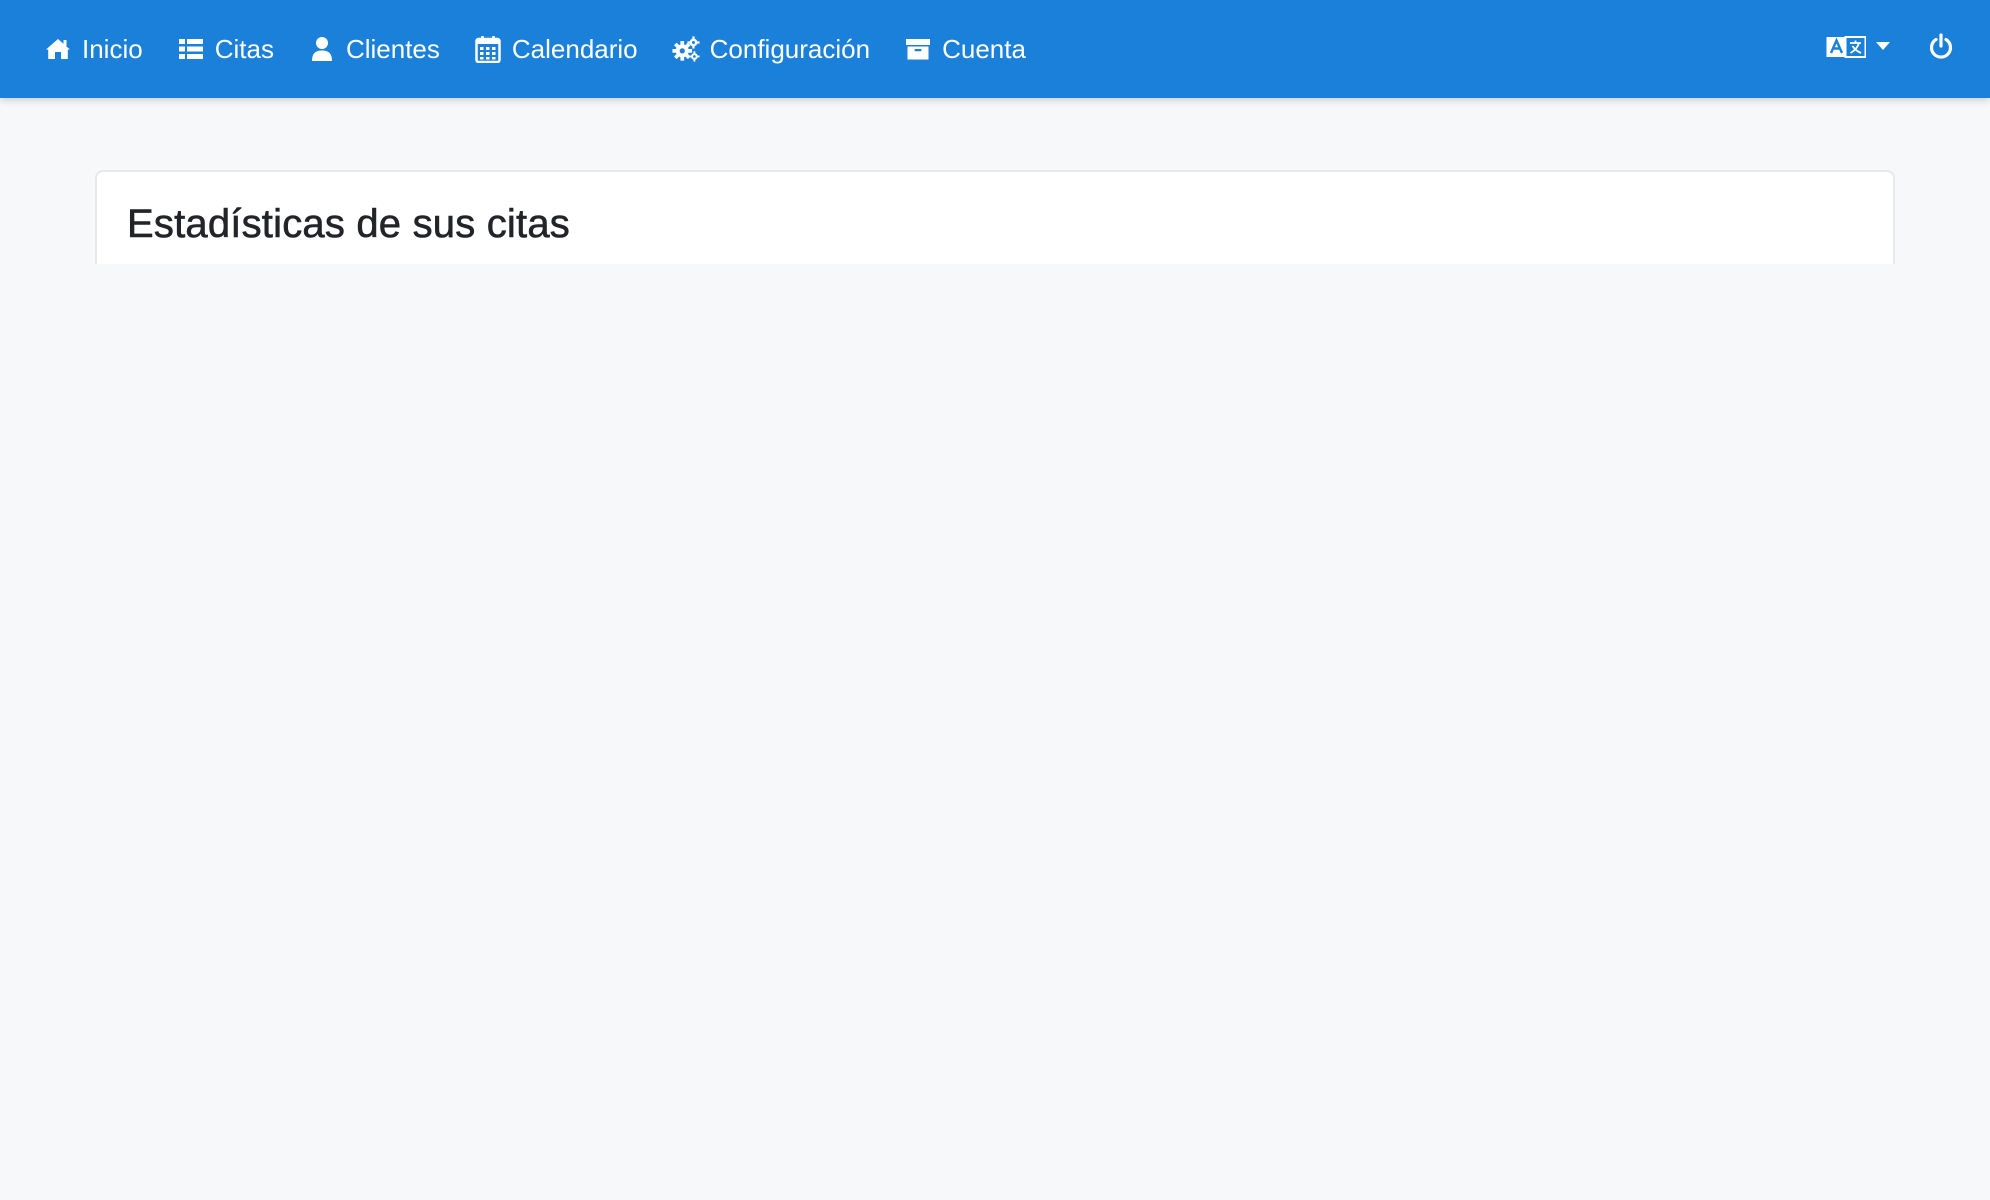 The image size is (1990, 1200). I want to click on home-icon, so click(58, 49).